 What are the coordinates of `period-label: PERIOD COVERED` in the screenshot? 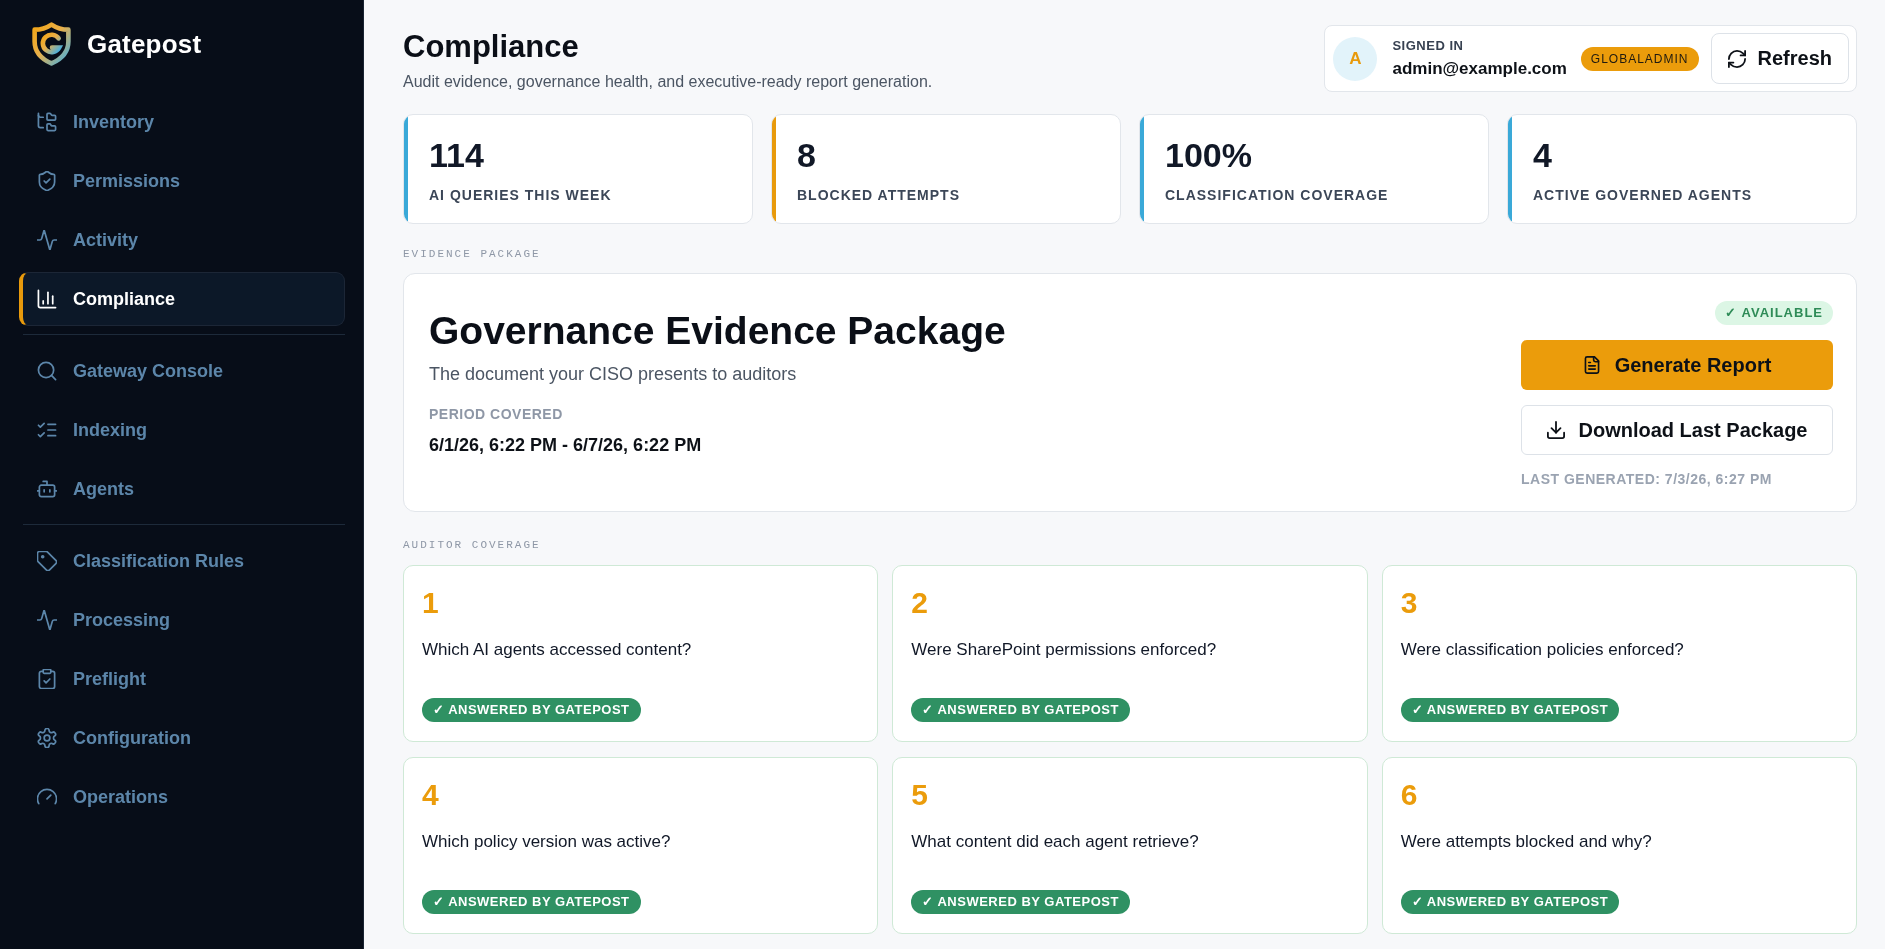 It's located at (496, 414).